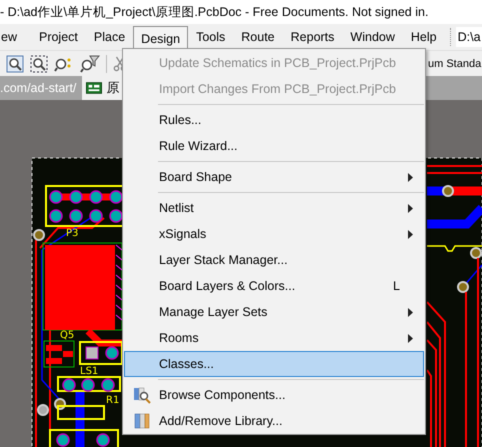 Image resolution: width=482 pixels, height=447 pixels. I want to click on menu-entry: xSignals, so click(274, 234).